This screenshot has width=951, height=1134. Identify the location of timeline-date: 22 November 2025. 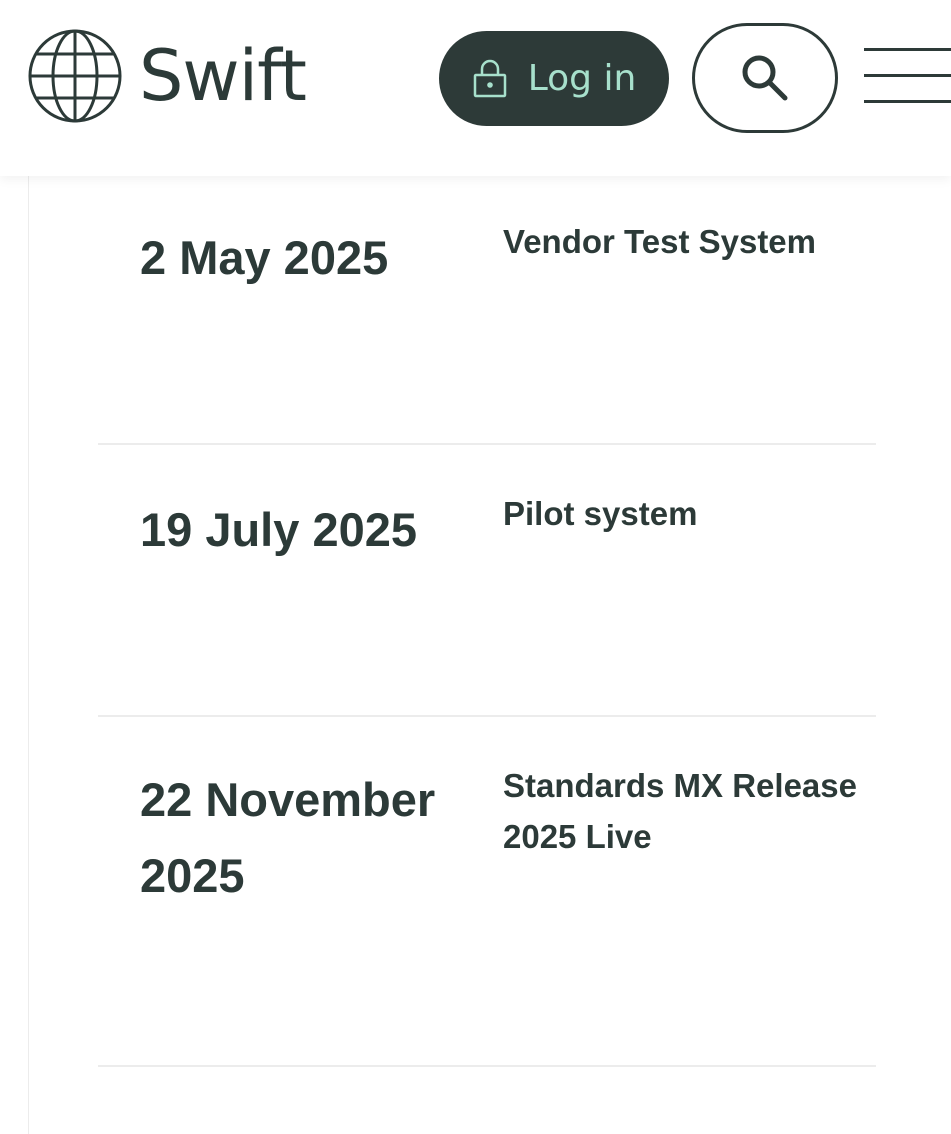
(288, 837).